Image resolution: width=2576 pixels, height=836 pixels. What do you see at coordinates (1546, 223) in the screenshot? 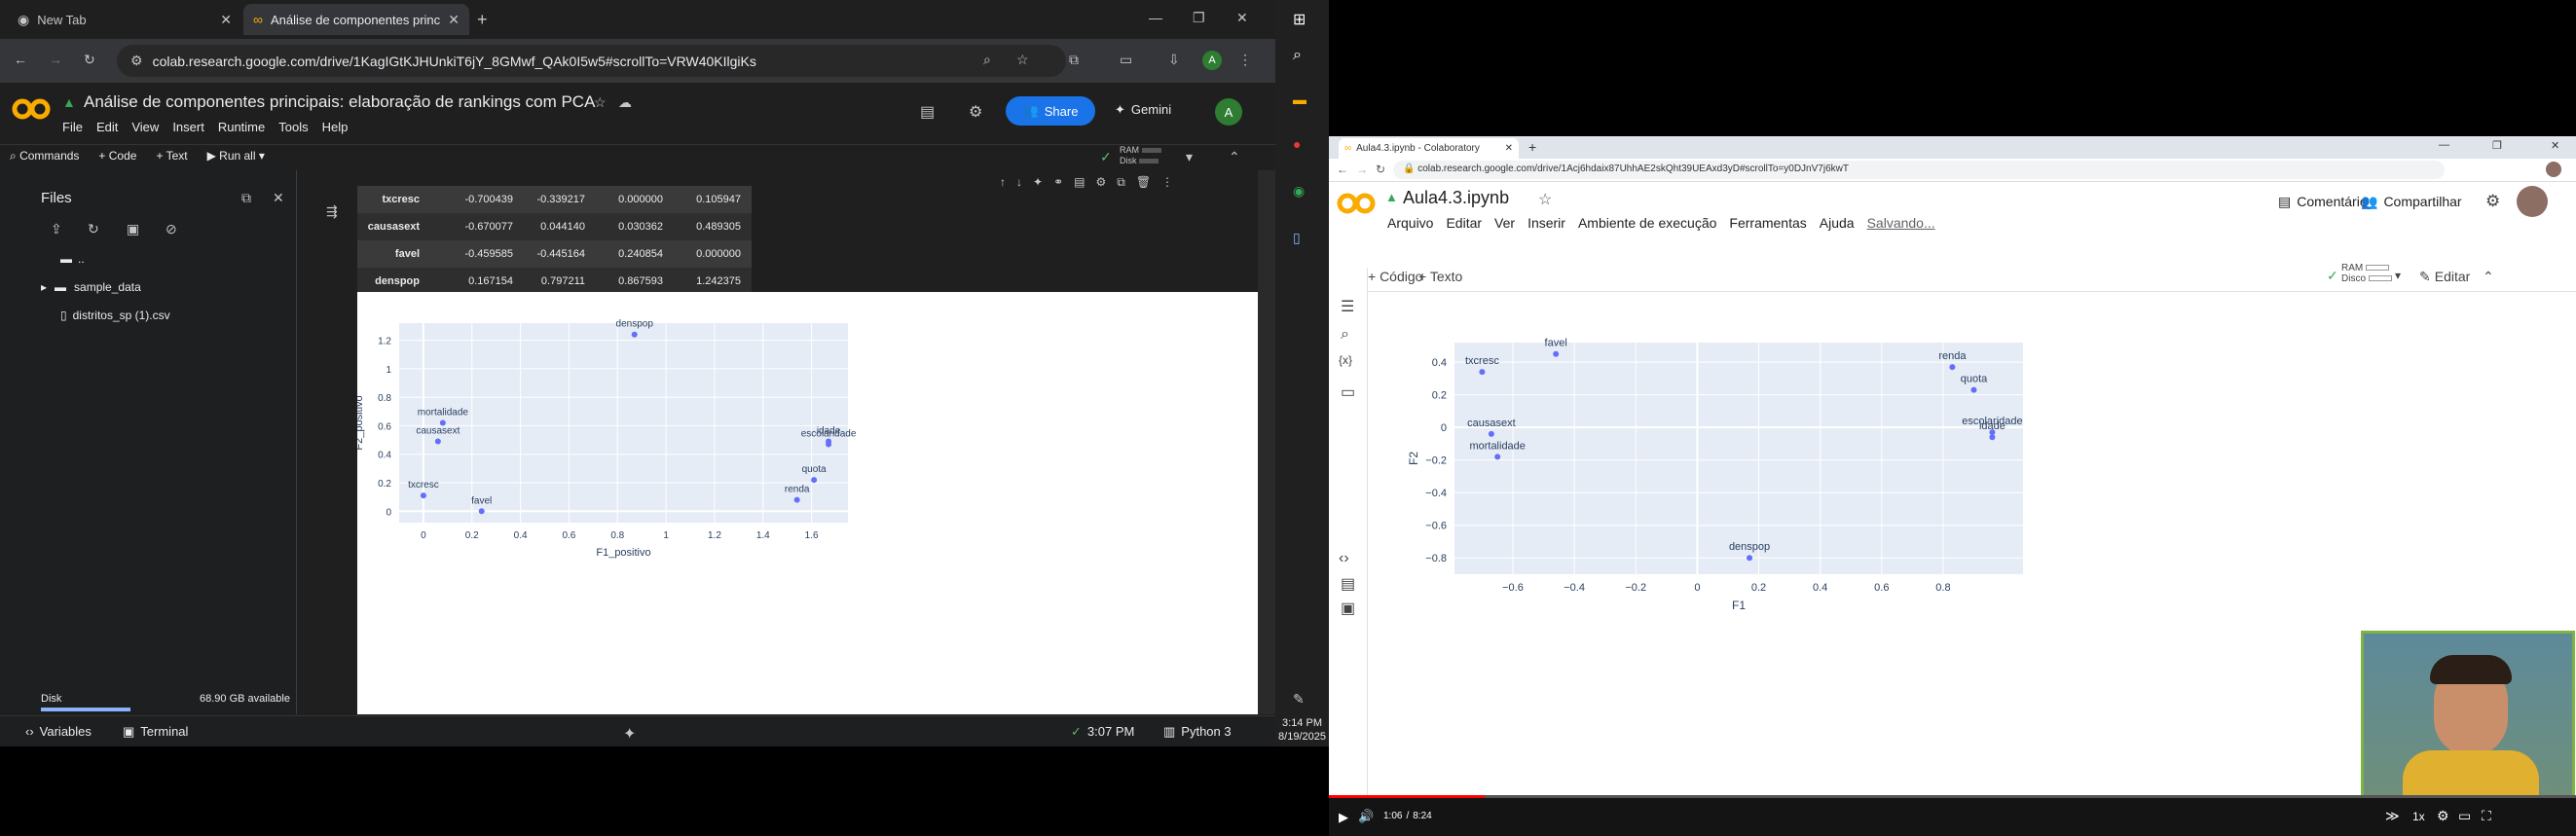
I see `menu-inserir: Inserir` at bounding box center [1546, 223].